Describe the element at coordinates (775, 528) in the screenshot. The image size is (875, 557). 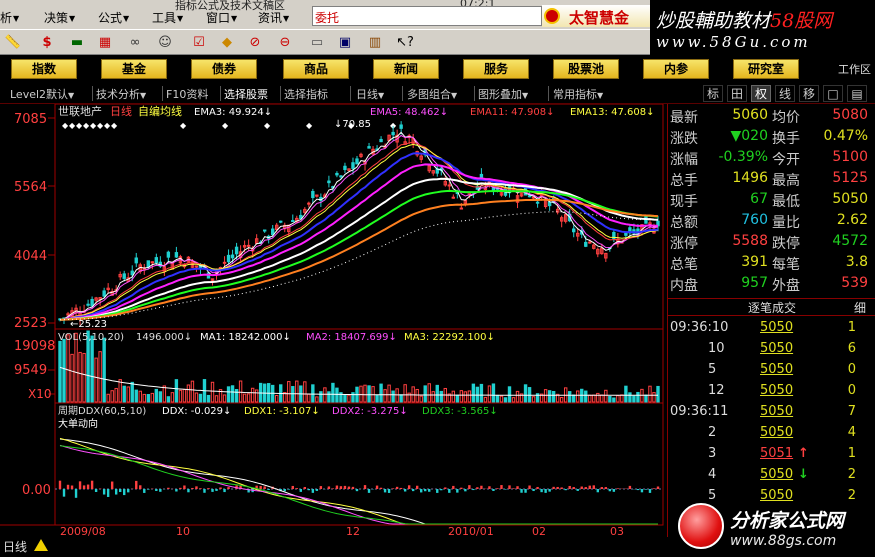
I see `site-logo: 分析家公式网 www.88gs.com` at that location.